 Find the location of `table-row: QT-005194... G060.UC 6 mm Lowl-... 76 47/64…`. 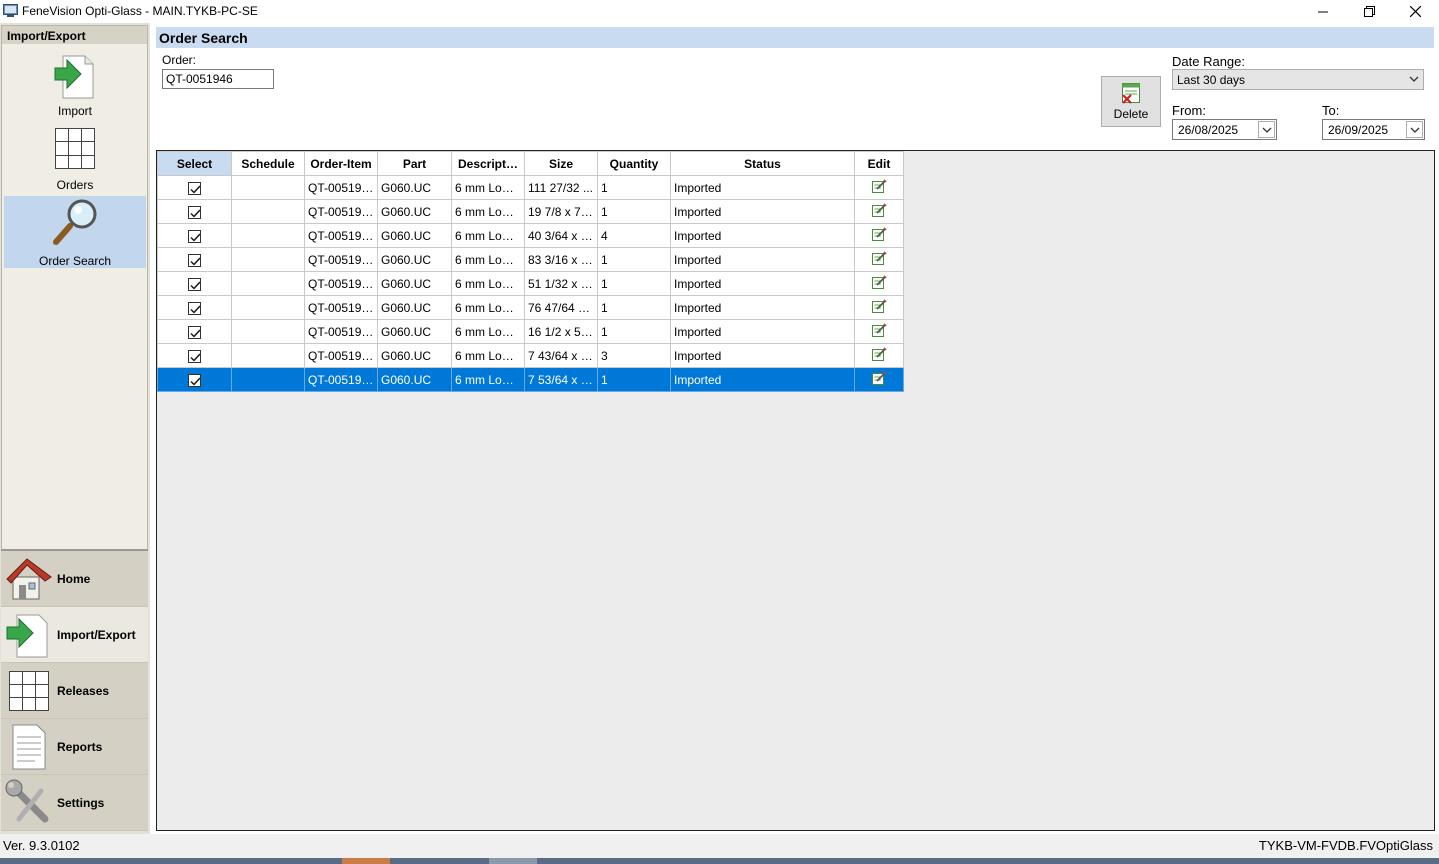

table-row: QT-005194... G060.UC 6 mm Lowl-... 76 47/64… is located at coordinates (530, 307).